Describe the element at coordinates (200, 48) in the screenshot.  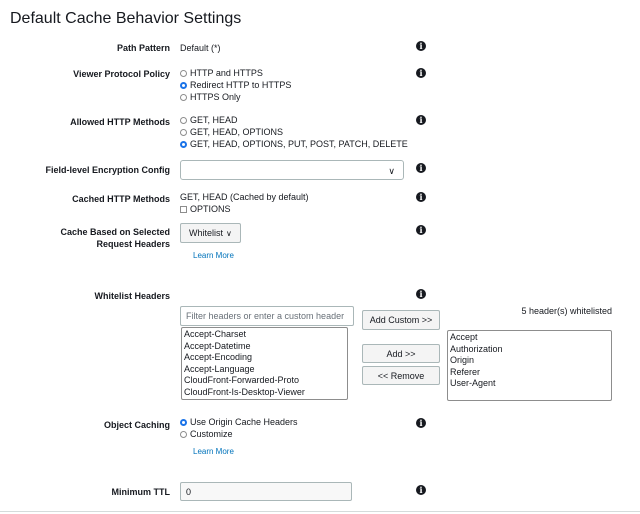
I see `path-pattern-value: Default (*)` at that location.